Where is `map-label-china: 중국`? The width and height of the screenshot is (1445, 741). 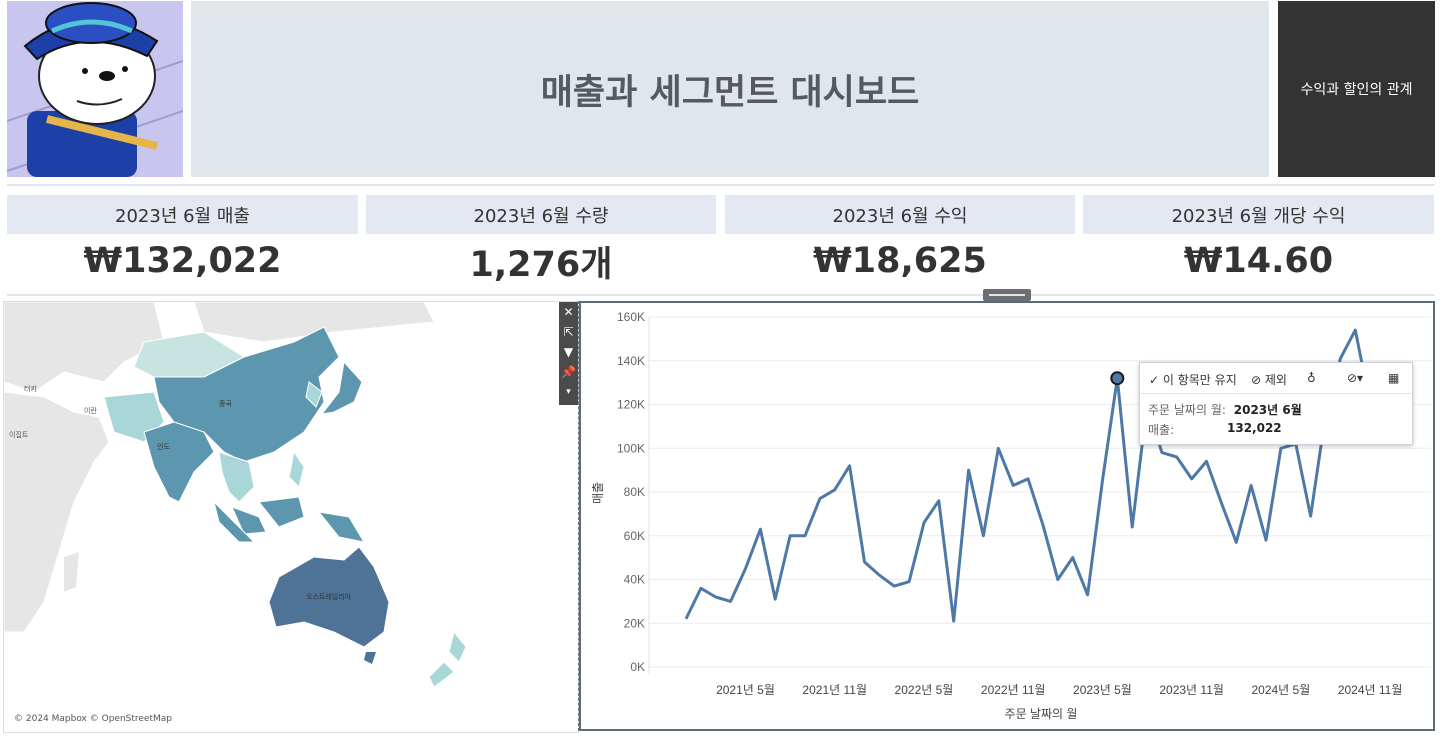
map-label-china: 중국 is located at coordinates (225, 404).